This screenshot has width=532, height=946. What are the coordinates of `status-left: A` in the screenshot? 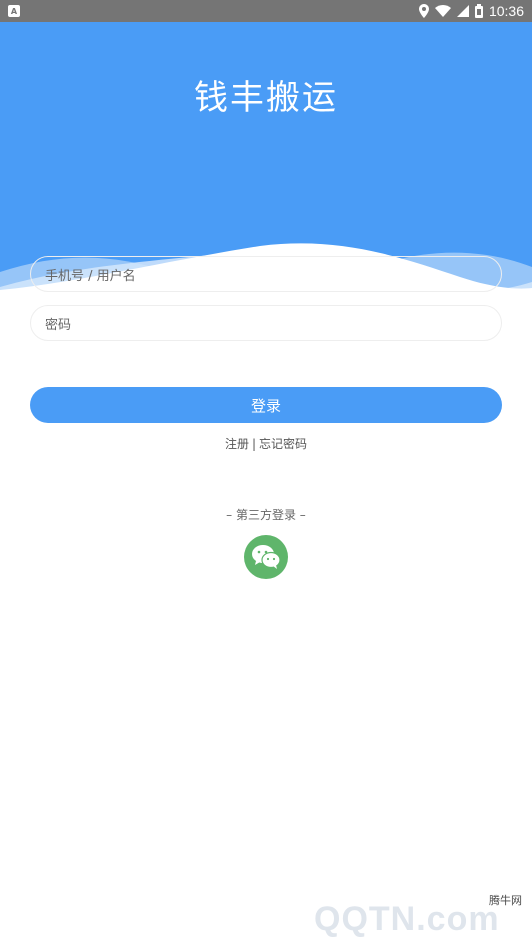 It's located at (14, 11).